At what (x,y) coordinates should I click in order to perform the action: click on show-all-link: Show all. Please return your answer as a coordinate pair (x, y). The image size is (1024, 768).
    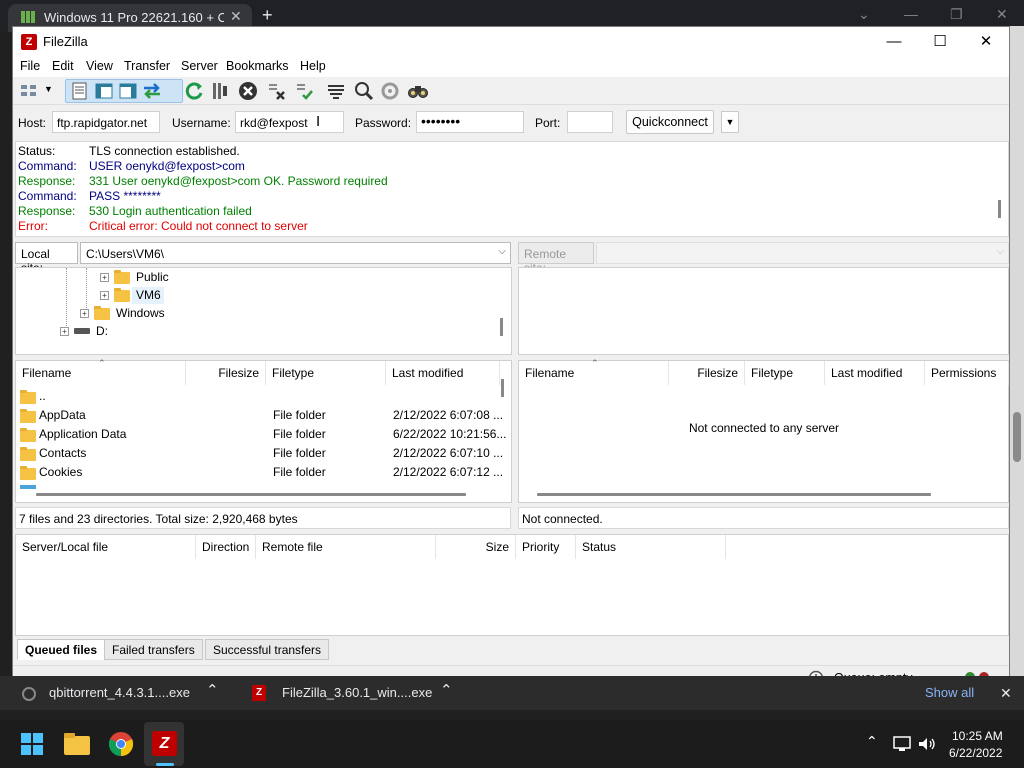
    Looking at the image, I should click on (949, 692).